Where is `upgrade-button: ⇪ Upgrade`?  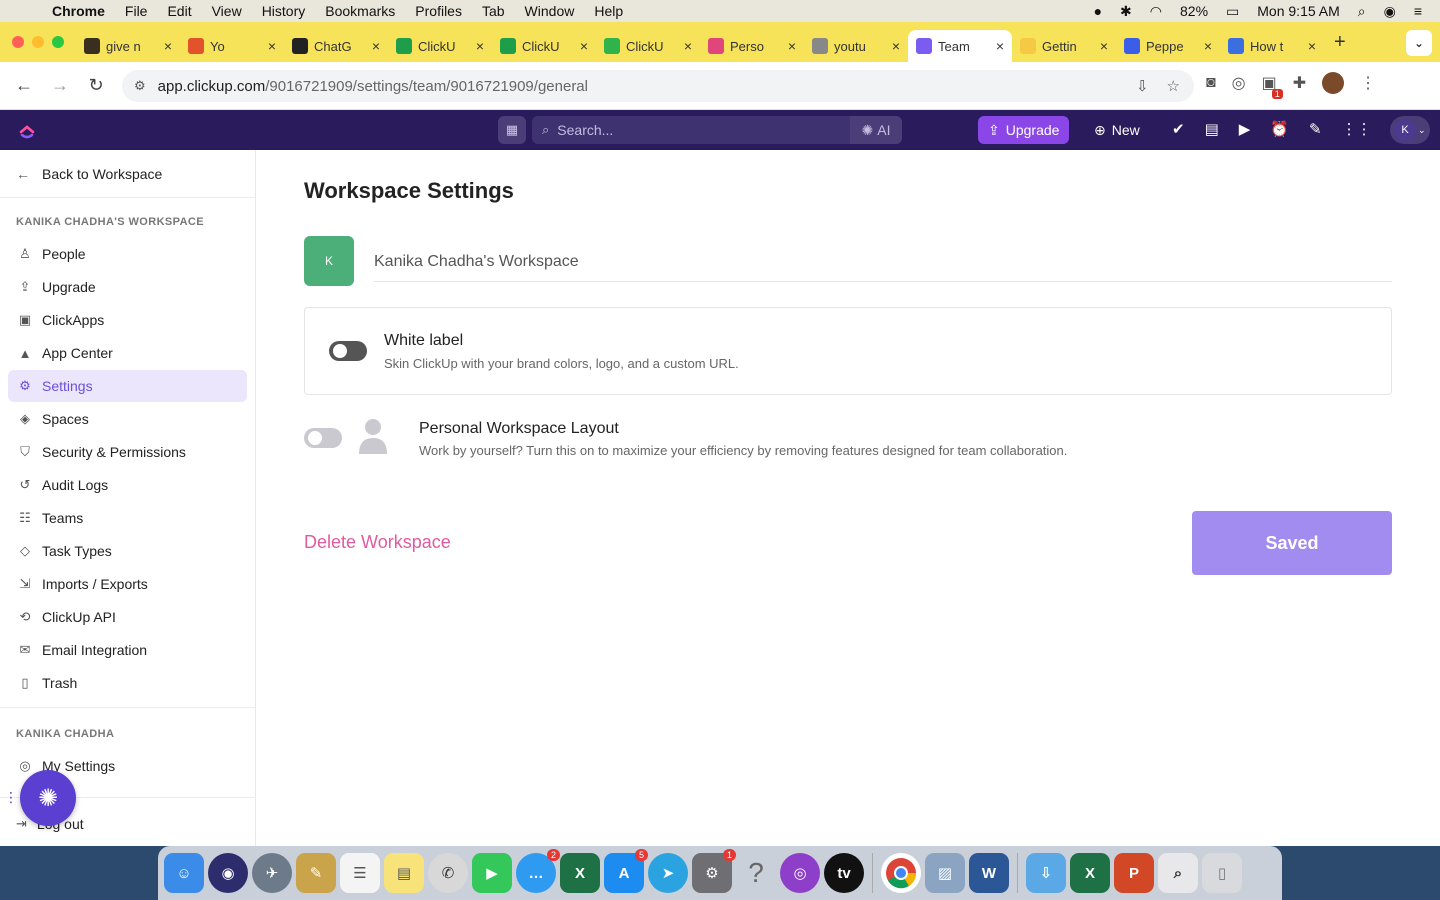
upgrade-button: ⇪ Upgrade is located at coordinates (1024, 130).